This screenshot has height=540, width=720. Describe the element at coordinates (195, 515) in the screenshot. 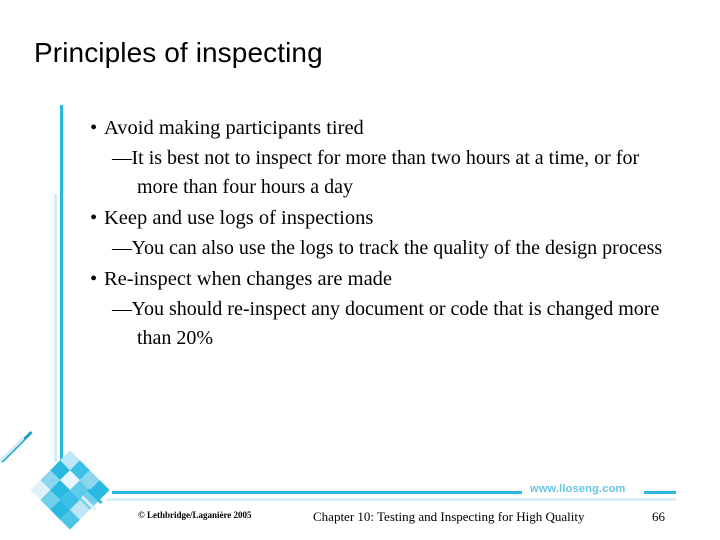

I see `copyright-label: © Lethbridge/Laganière 2005` at that location.